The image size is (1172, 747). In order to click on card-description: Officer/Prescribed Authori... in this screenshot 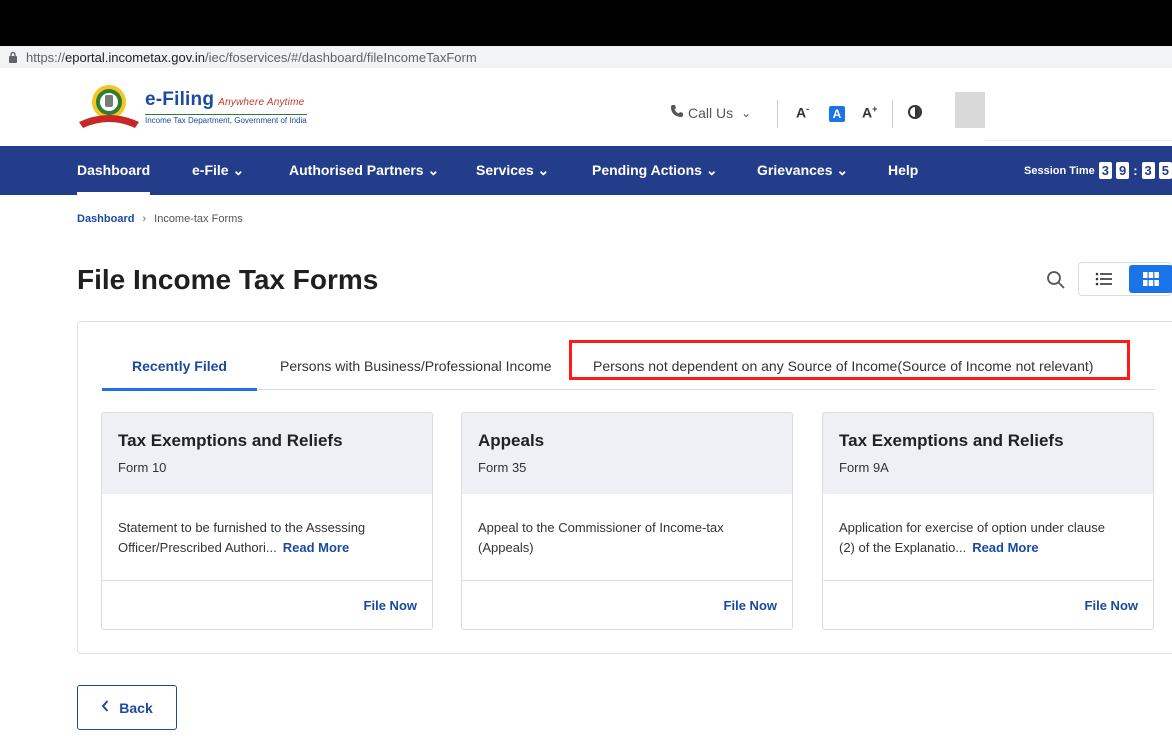, I will do `click(197, 547)`.